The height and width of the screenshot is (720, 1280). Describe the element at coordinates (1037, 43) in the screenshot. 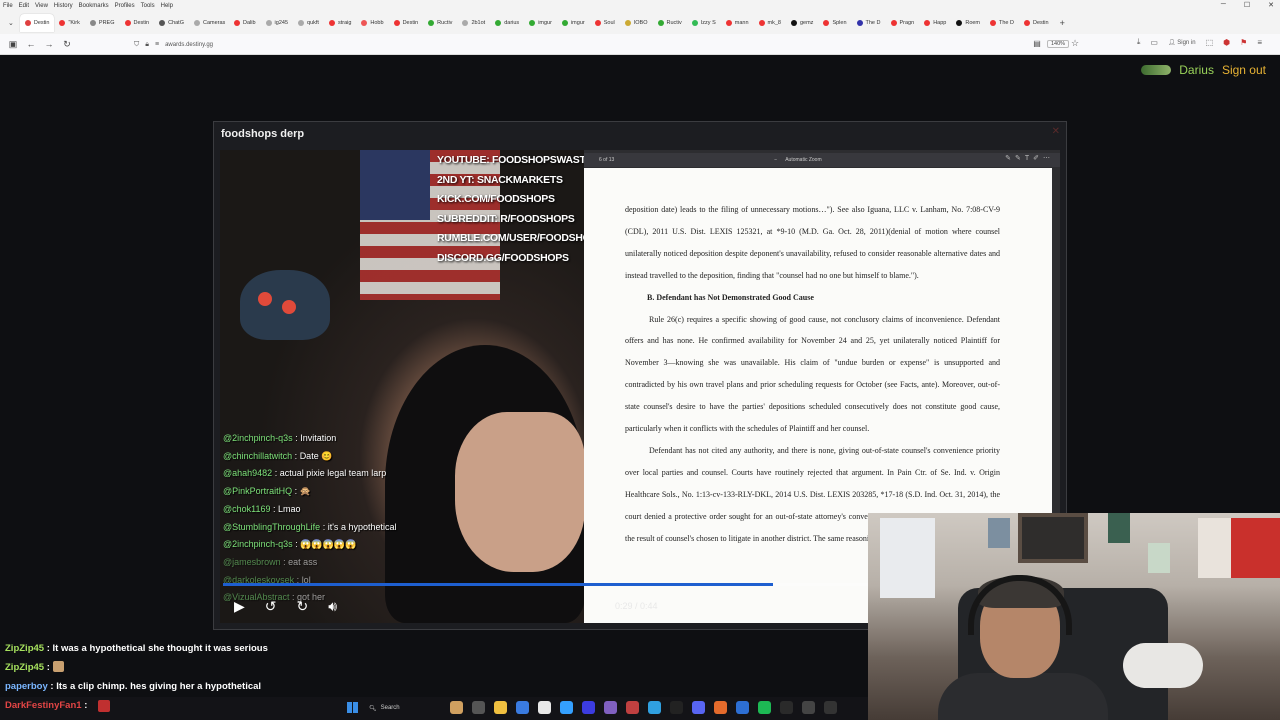

I see `reader-view-icon: ▤` at that location.